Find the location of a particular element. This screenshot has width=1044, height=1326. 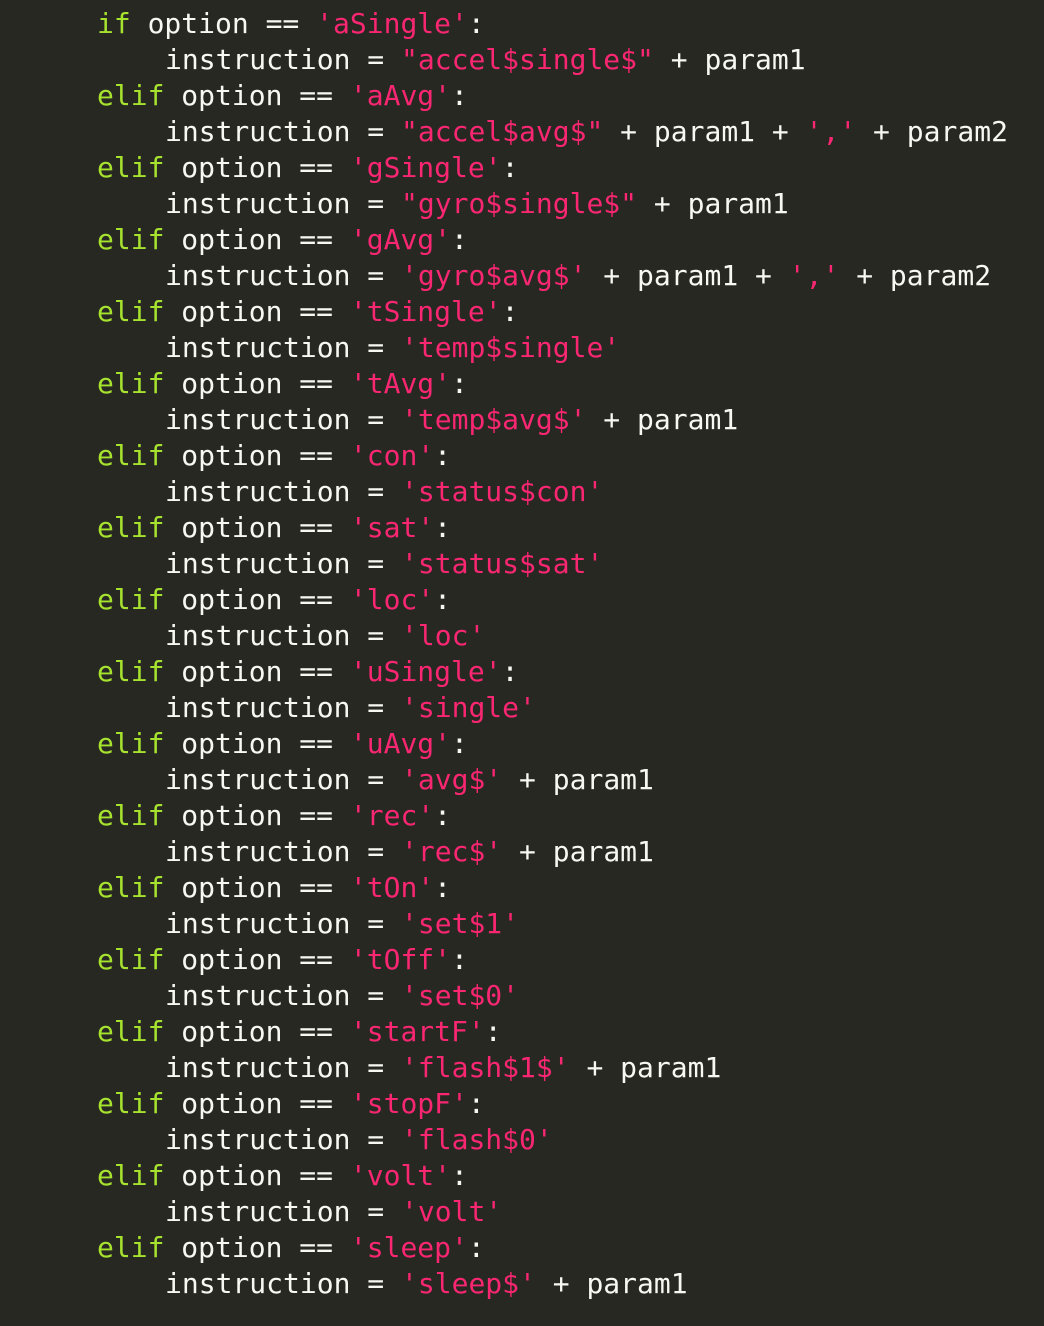

string-token: 'sleep$' is located at coordinates (468, 1283).